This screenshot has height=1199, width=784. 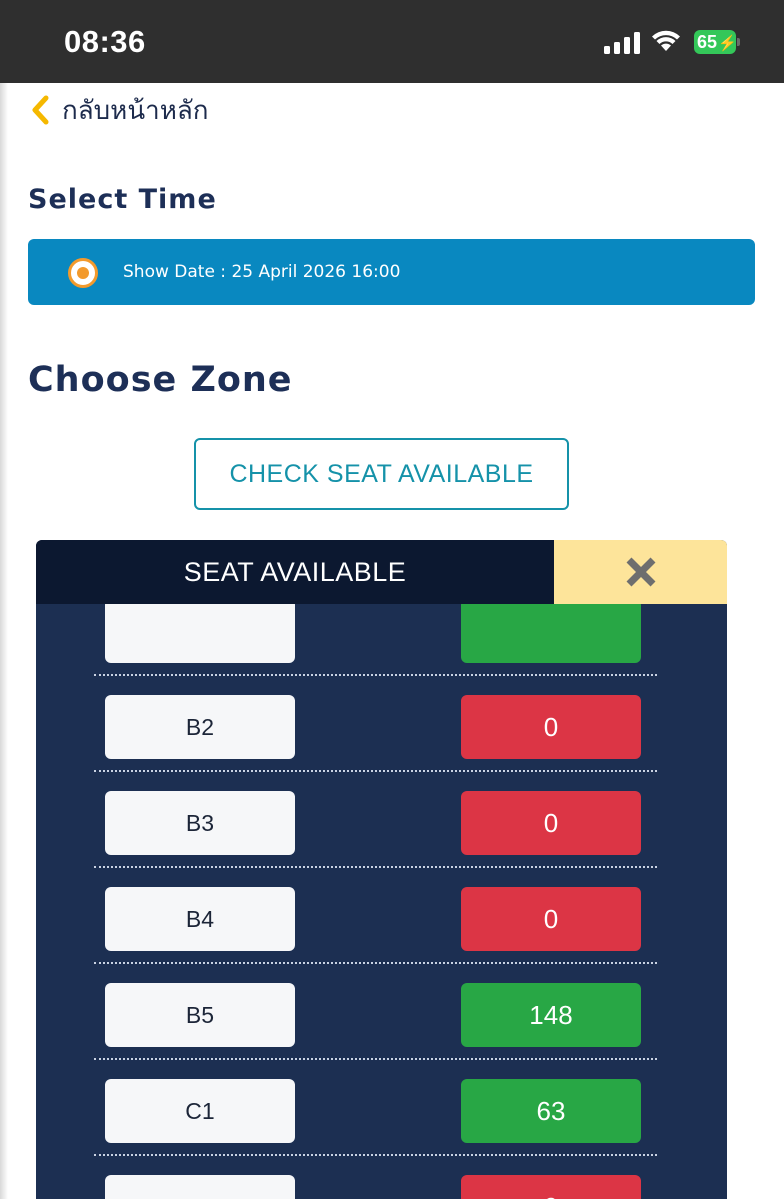 I want to click on zone-label, so click(x=200, y=633).